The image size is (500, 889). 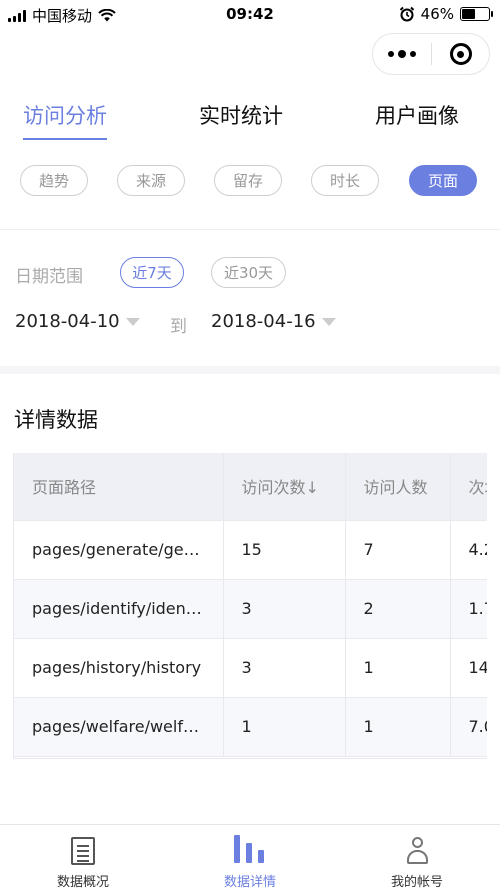 I want to click on nav-label: 数据概况, so click(x=82, y=882).